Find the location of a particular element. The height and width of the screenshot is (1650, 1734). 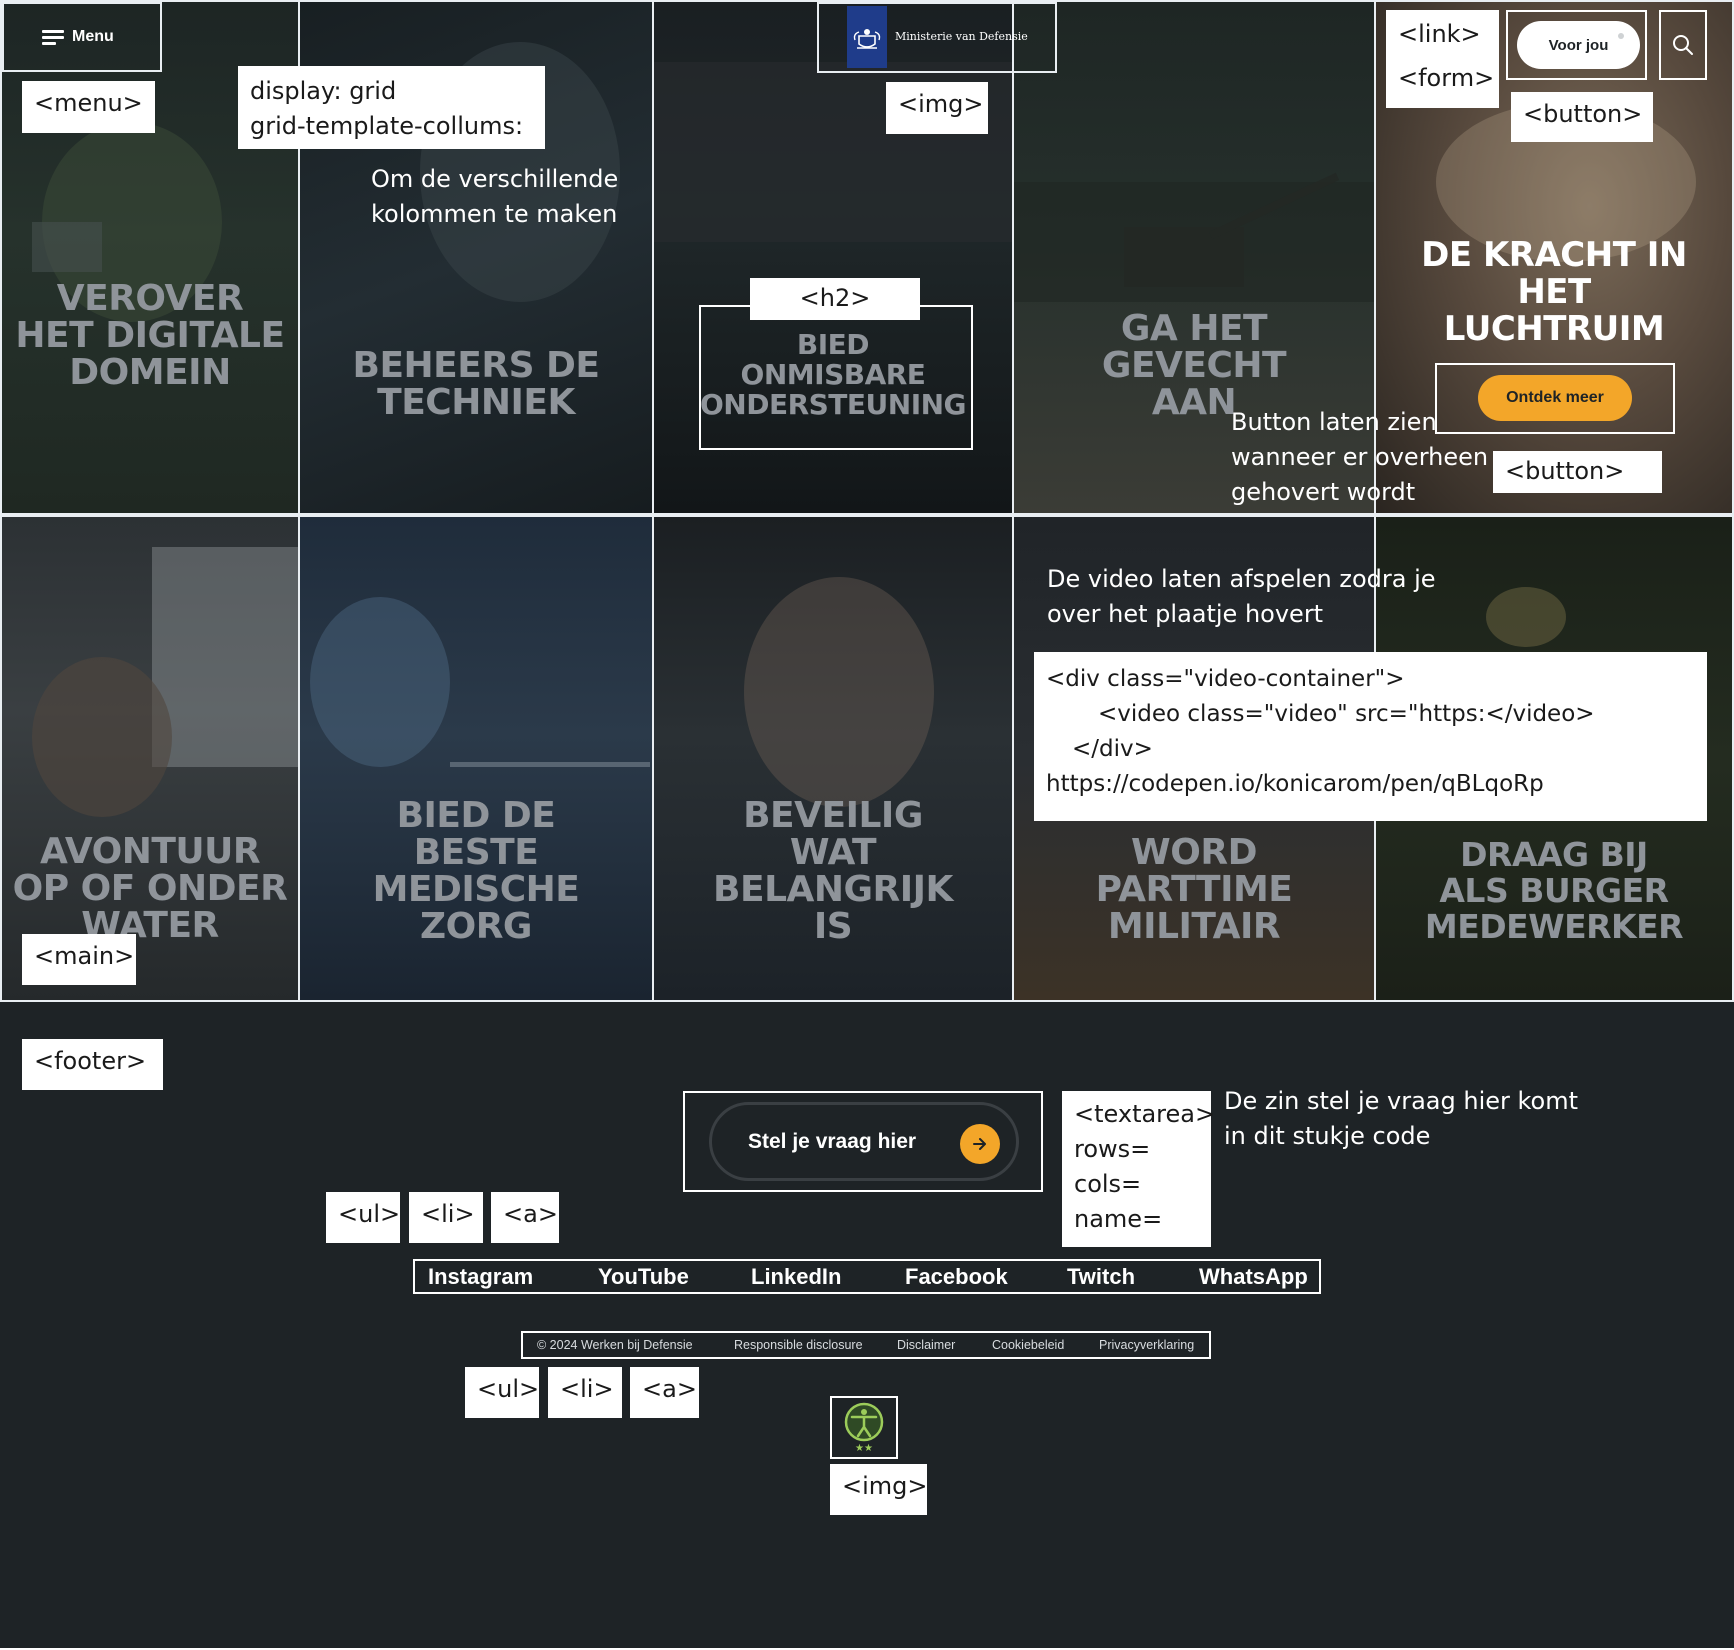

menu-button: Menu is located at coordinates (82, 37).